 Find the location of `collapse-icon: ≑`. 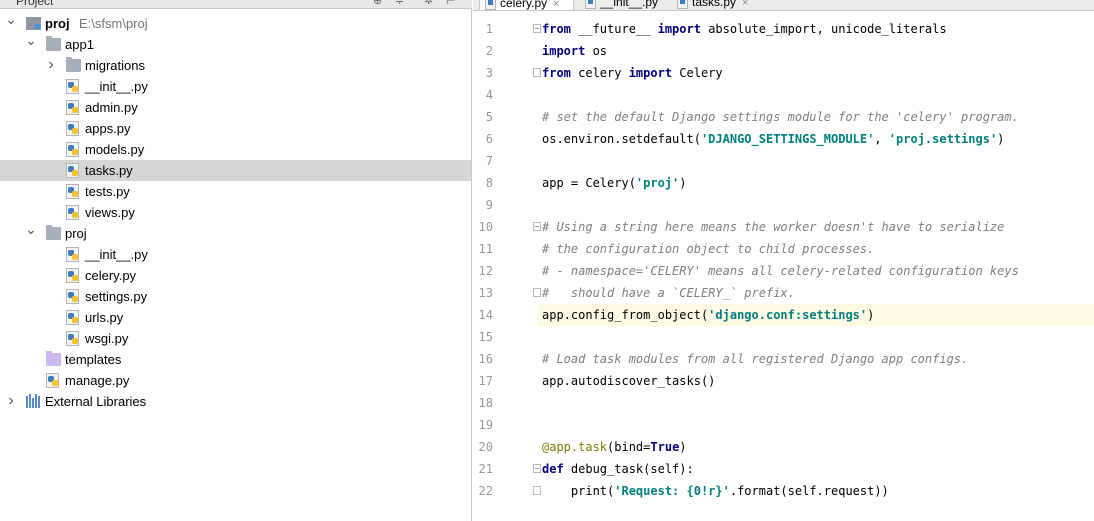

collapse-icon: ≑ is located at coordinates (399, 3).